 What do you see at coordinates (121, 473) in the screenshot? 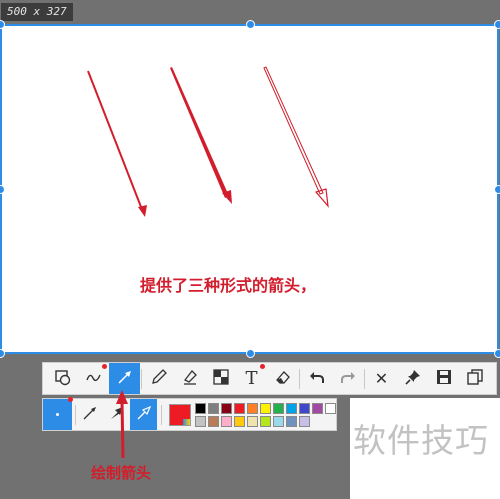
I see `annotation-label: 绘制箭头` at bounding box center [121, 473].